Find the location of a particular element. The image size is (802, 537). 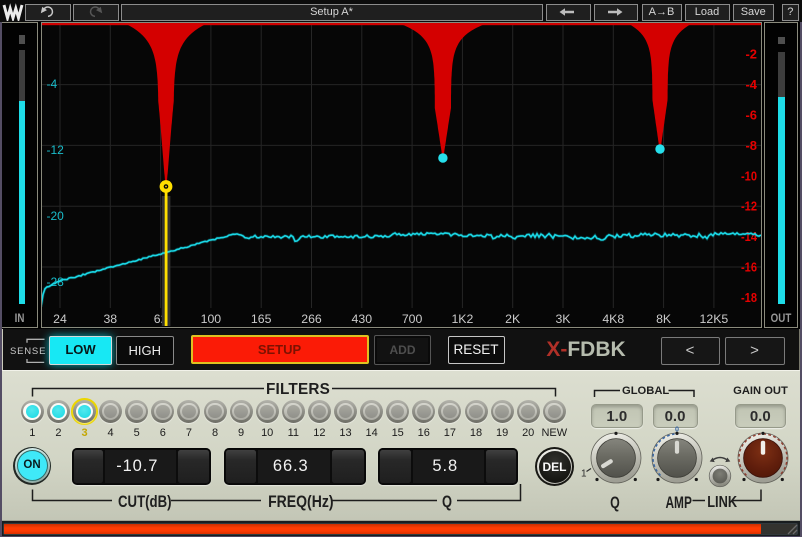

svg-text: 1 is located at coordinates (584, 474).